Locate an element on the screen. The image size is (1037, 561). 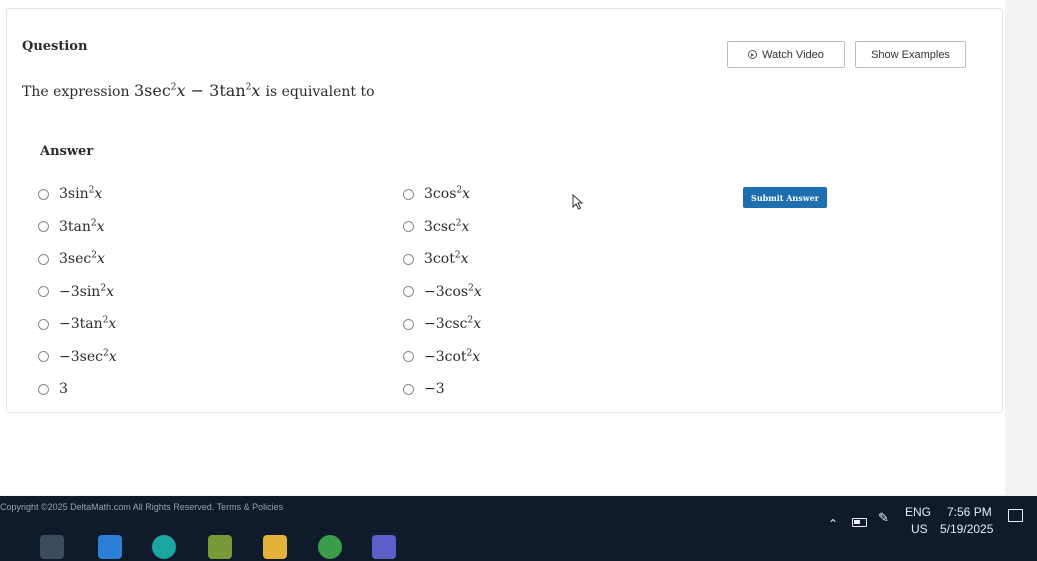
option-math: −3sin2x is located at coordinates (86, 291).